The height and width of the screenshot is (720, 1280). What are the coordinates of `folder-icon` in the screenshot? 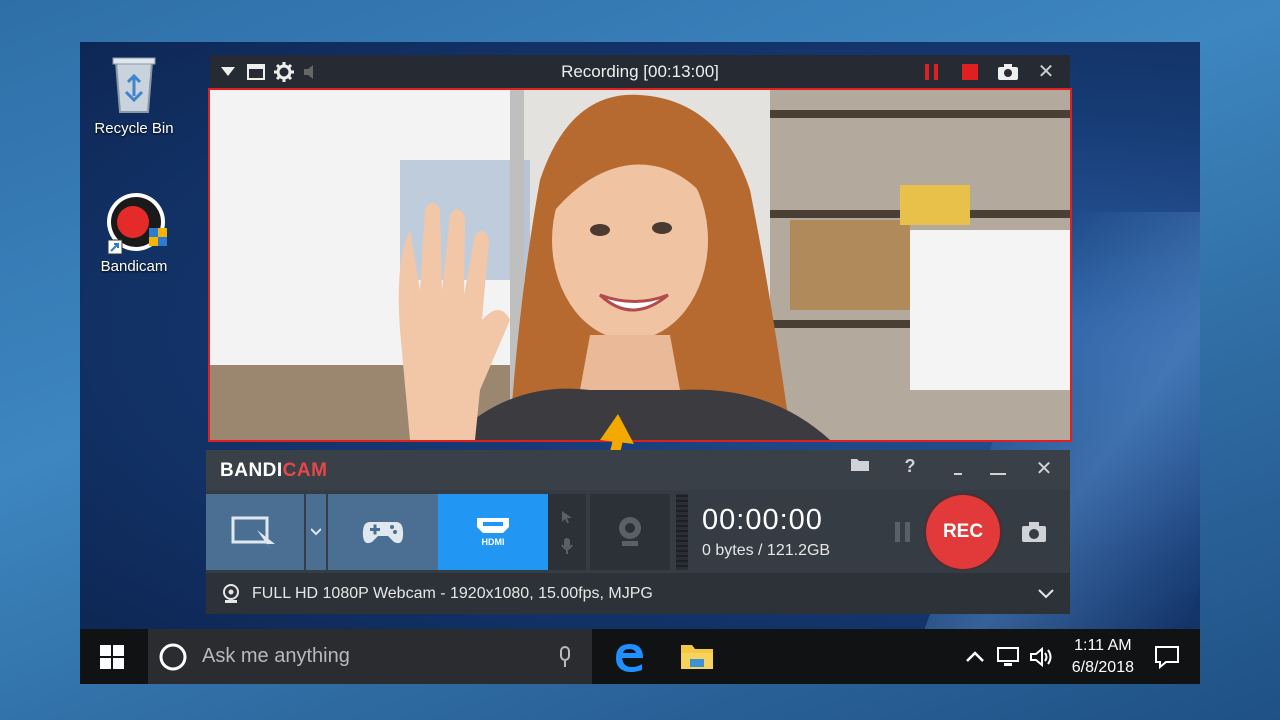 It's located at (860, 466).